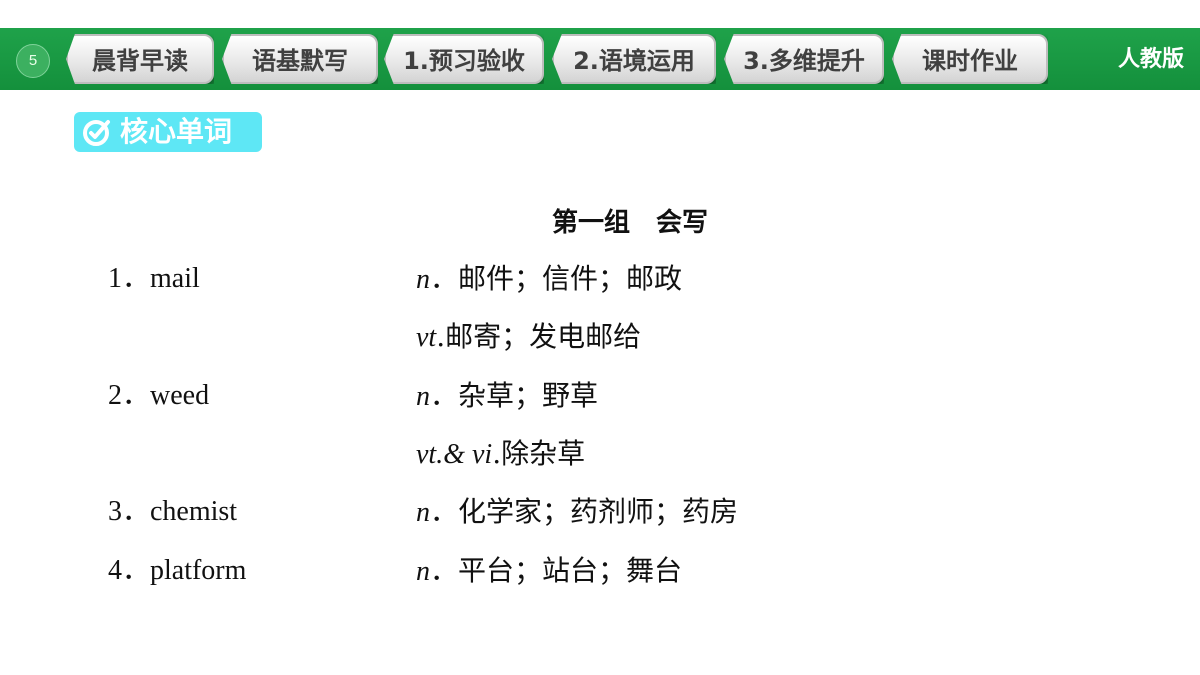 The image size is (1200, 675). I want to click on vocab-word: 3．chemist, so click(173, 511).